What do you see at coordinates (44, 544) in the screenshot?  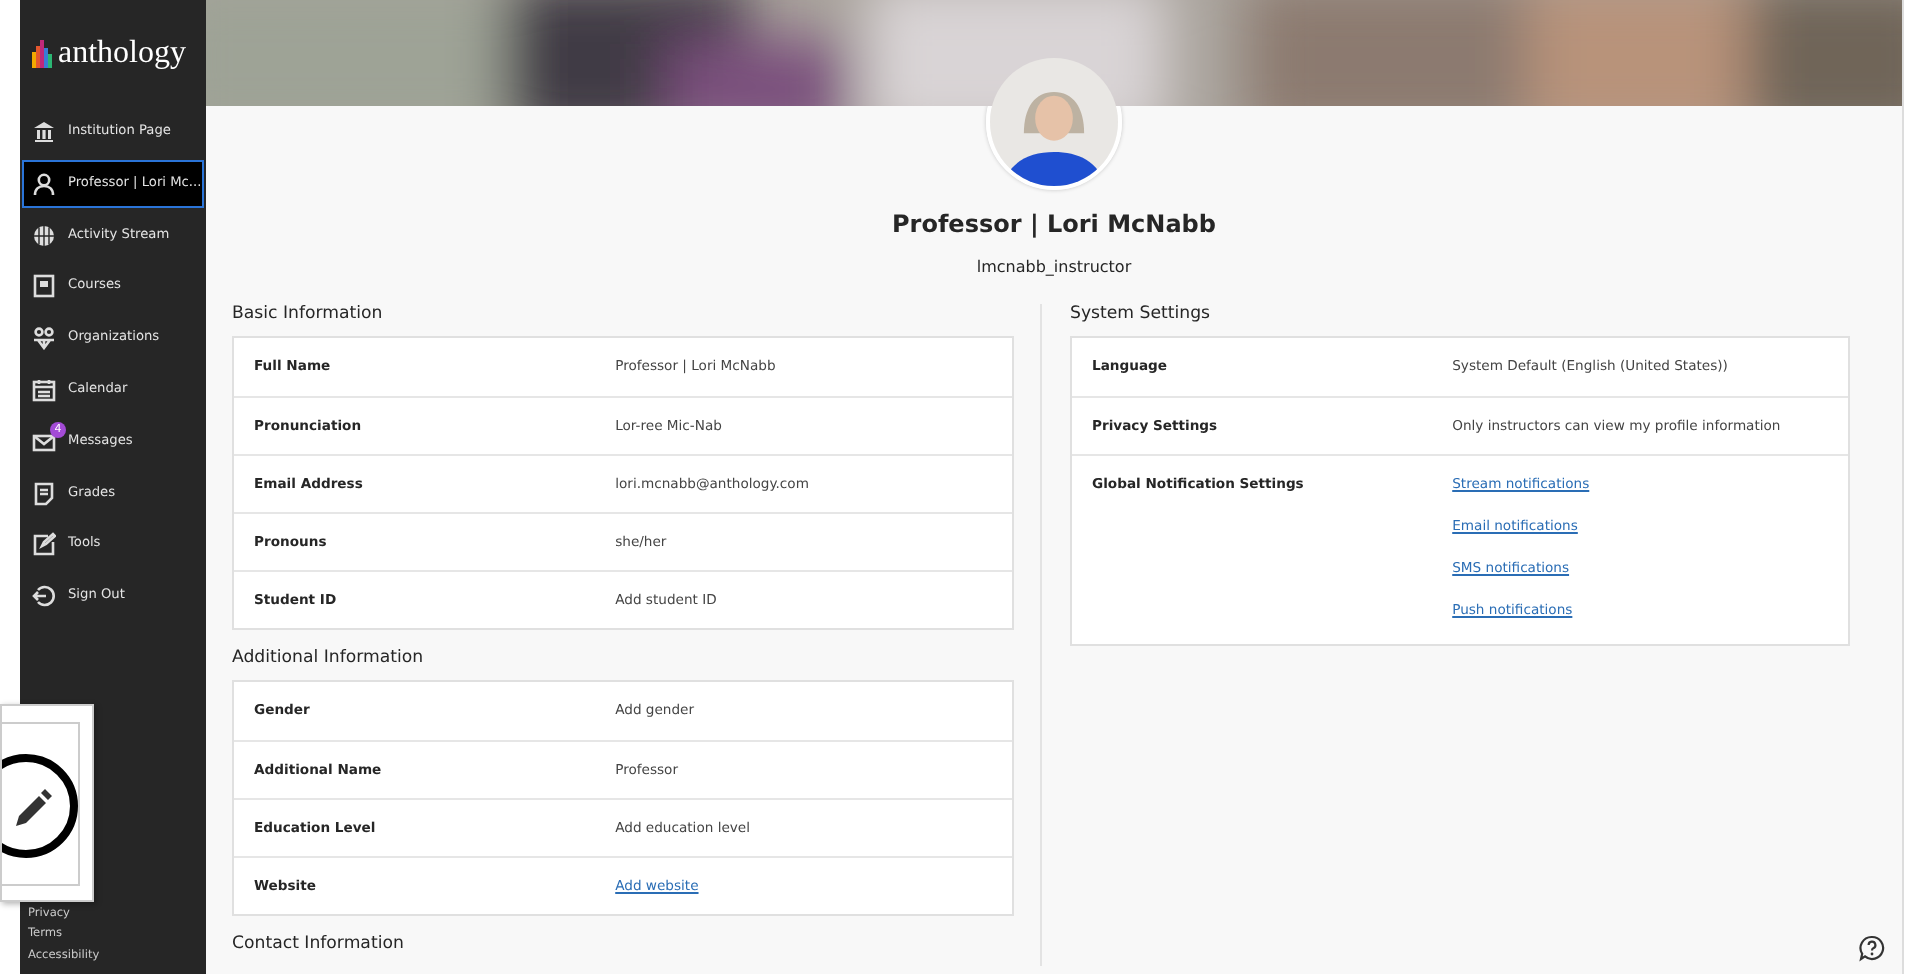 I see `edit-note-icon` at bounding box center [44, 544].